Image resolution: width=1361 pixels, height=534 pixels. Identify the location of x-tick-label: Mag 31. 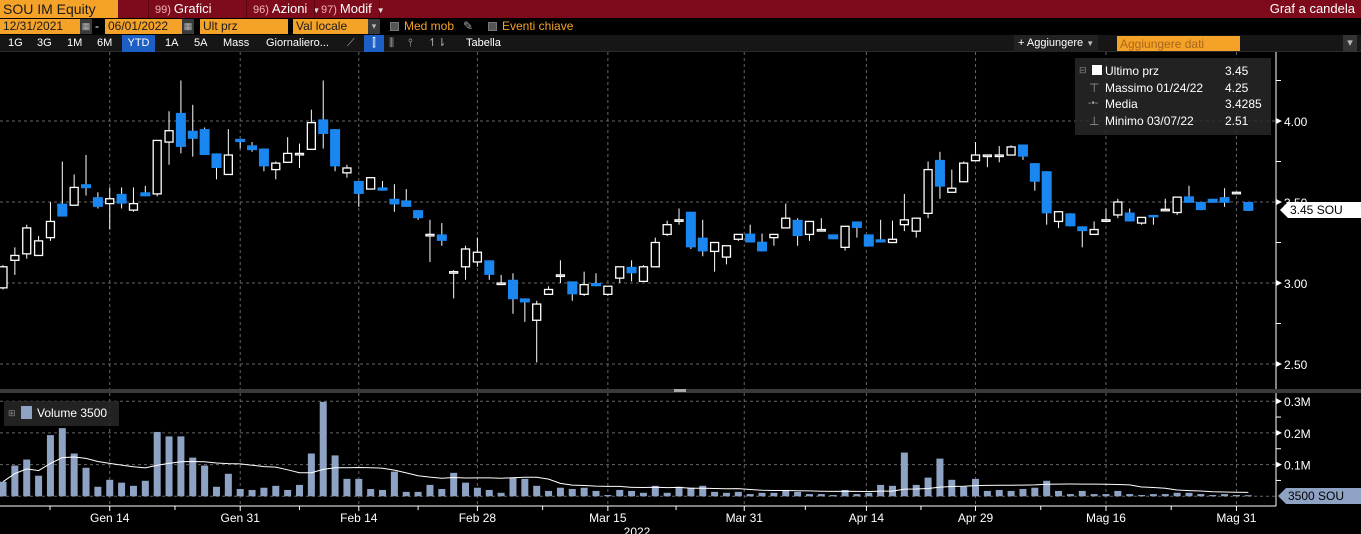
(1236, 518).